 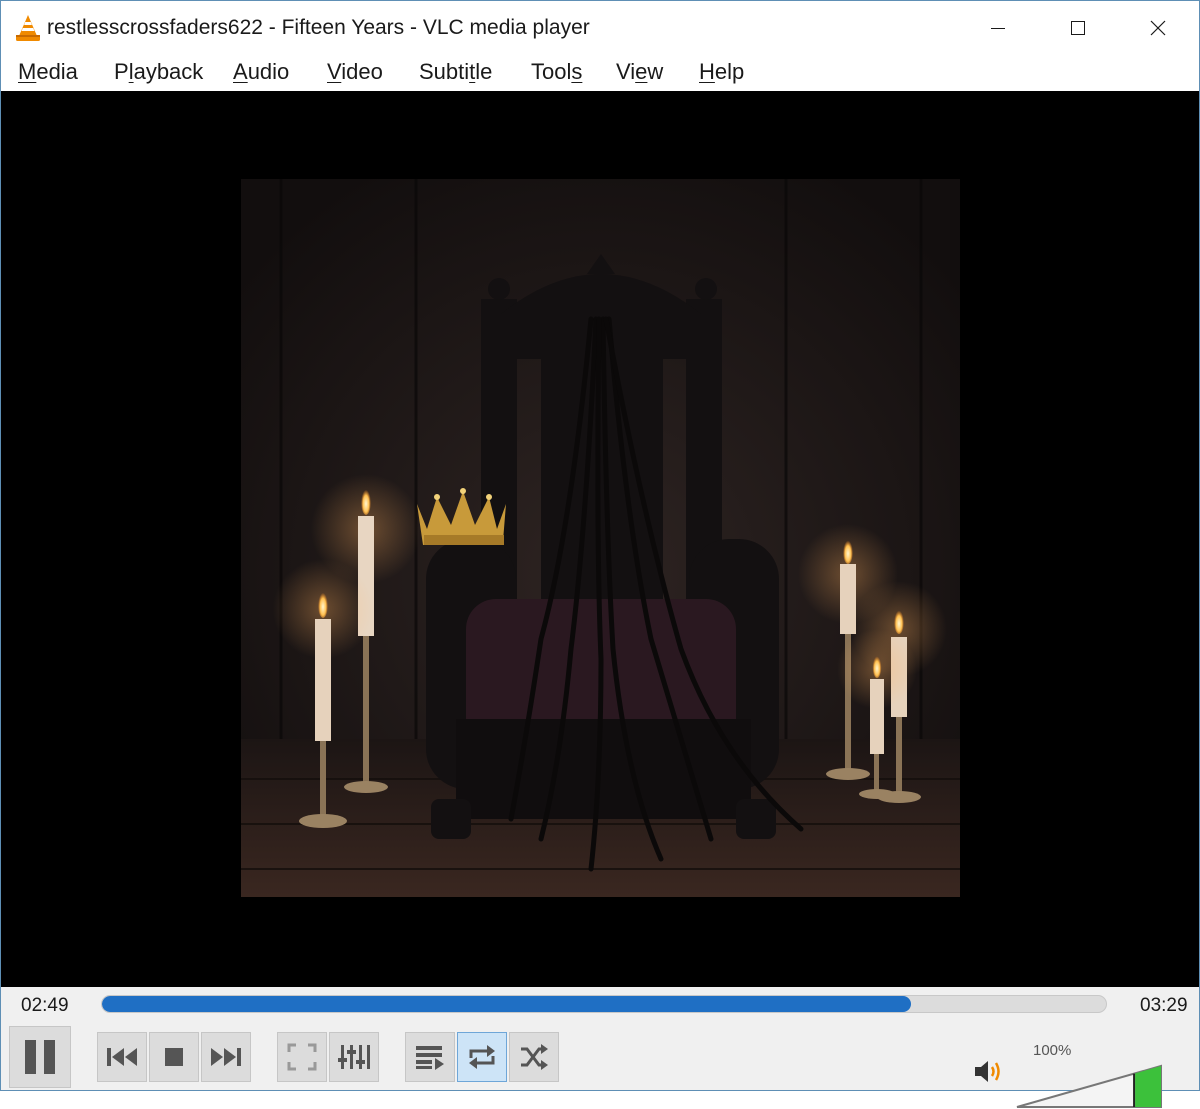 What do you see at coordinates (261, 72) in the screenshot?
I see `menu-audio: Audio` at bounding box center [261, 72].